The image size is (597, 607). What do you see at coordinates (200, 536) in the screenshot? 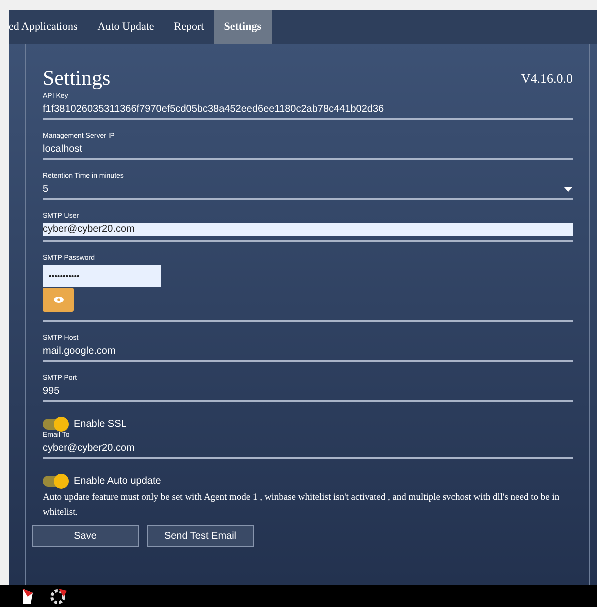
I see `send-test-email-button: Send Test Email` at bounding box center [200, 536].